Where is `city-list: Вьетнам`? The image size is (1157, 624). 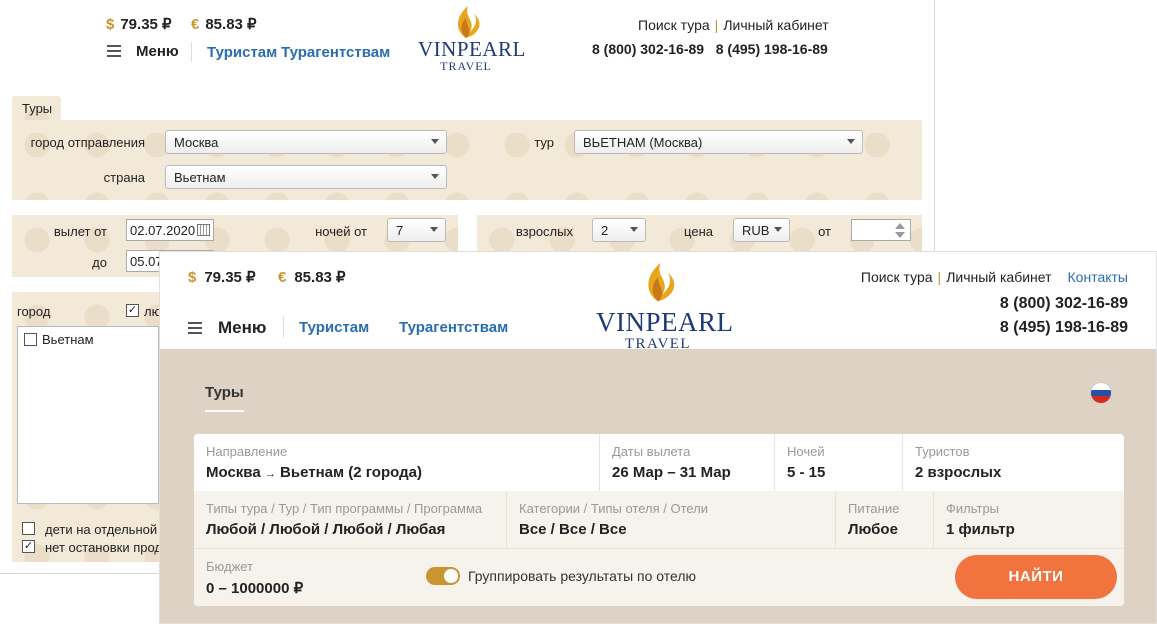 city-list: Вьетнам is located at coordinates (88, 415).